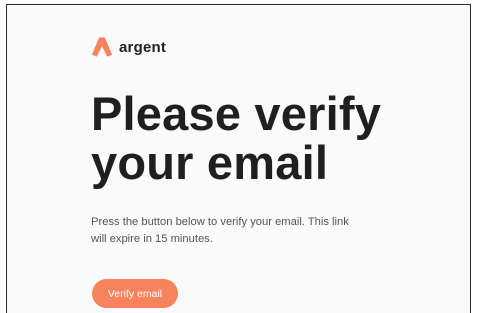  Describe the element at coordinates (236, 113) in the screenshot. I see `headline-line-1: Please verify` at that location.